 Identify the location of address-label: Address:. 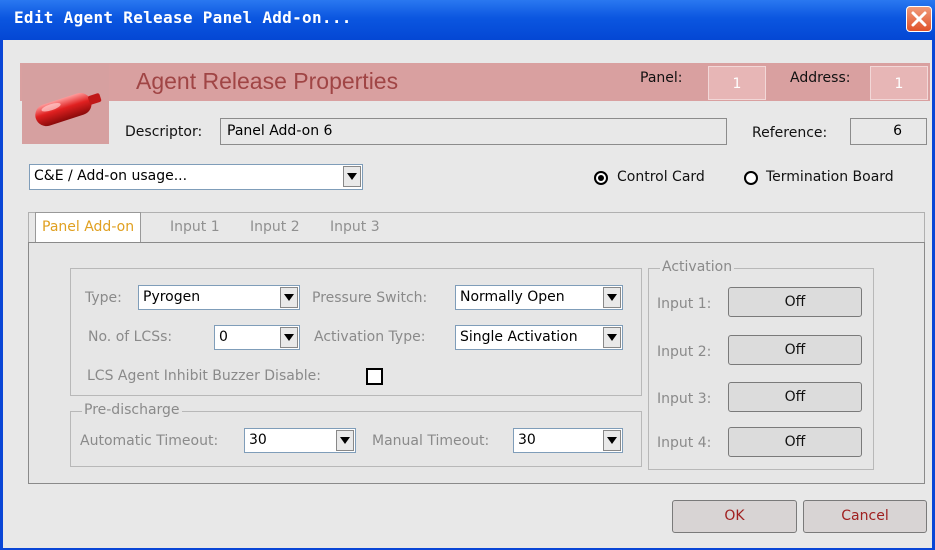
(820, 78).